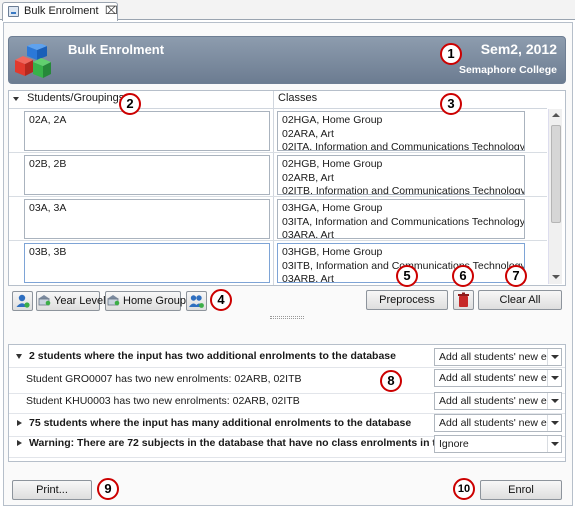 This screenshot has width=575, height=508. I want to click on students-cell: 02B, 2B, so click(147, 175).